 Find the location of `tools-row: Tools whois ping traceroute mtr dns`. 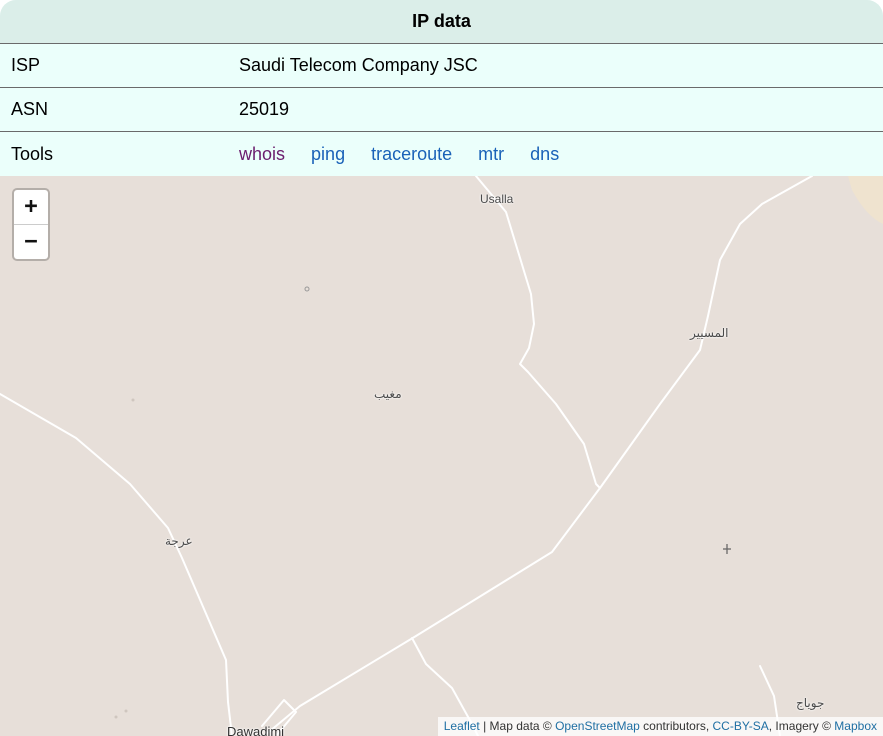

tools-row: Tools whois ping traceroute mtr dns is located at coordinates (441, 154).